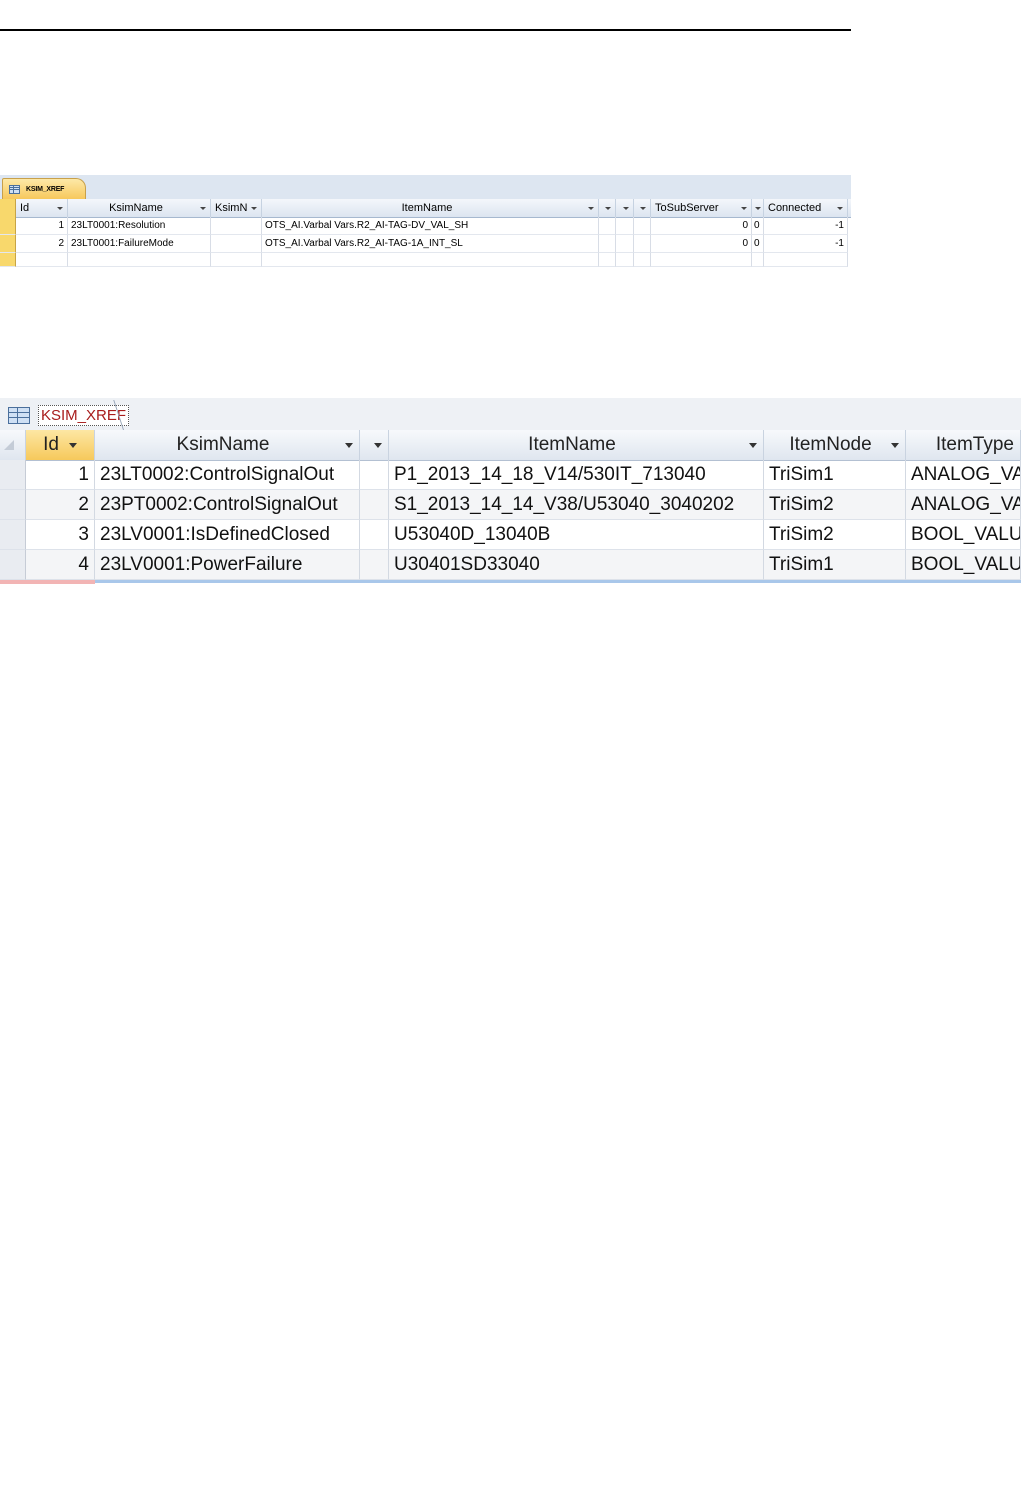 Image resolution: width=1021 pixels, height=1509 pixels. Describe the element at coordinates (701, 208) in the screenshot. I see `small-col-tosubserver: ToSubServer` at that location.